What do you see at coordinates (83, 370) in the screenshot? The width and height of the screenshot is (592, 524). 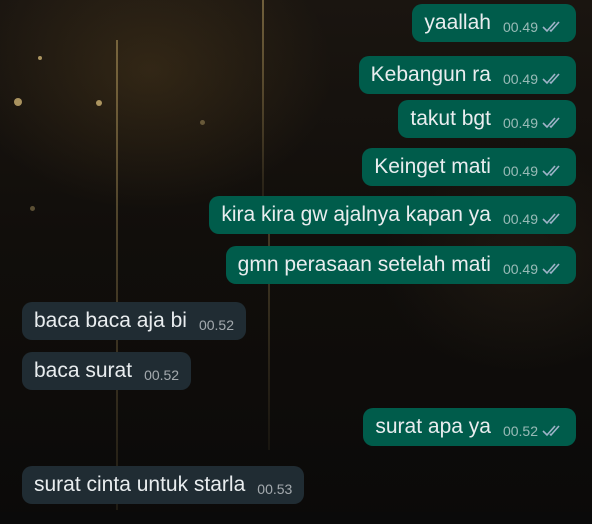 I see `message-text: baca surat` at bounding box center [83, 370].